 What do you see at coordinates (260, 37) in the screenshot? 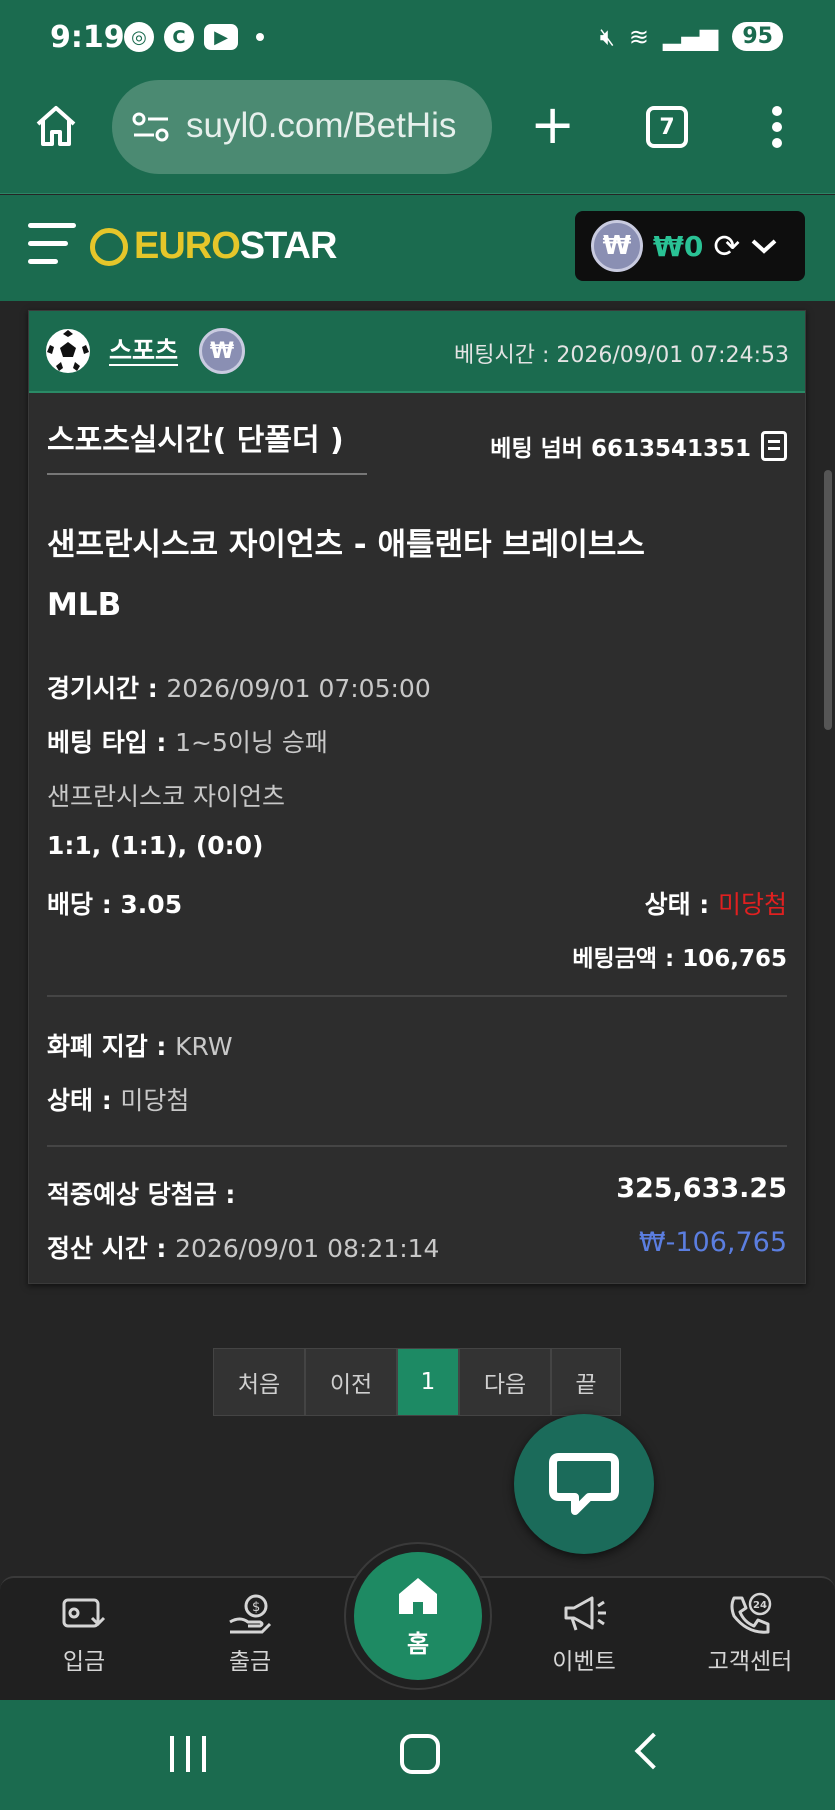
I see `more-notifications-dot-icon` at bounding box center [260, 37].